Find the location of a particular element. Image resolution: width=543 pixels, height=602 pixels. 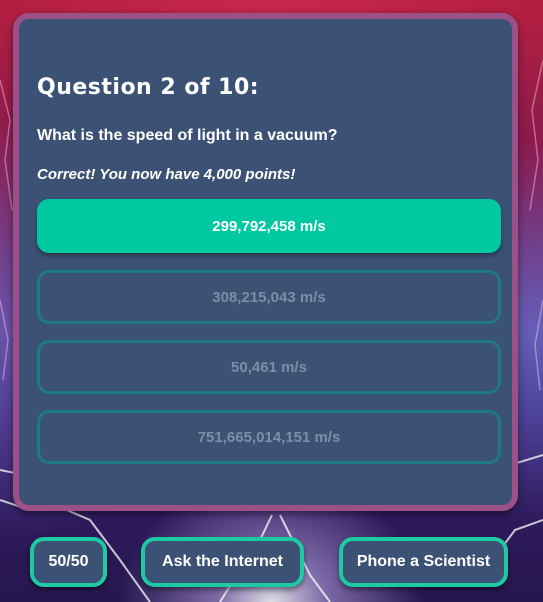

answer-option-4: 751,665,014,151 m/s is located at coordinates (269, 437).